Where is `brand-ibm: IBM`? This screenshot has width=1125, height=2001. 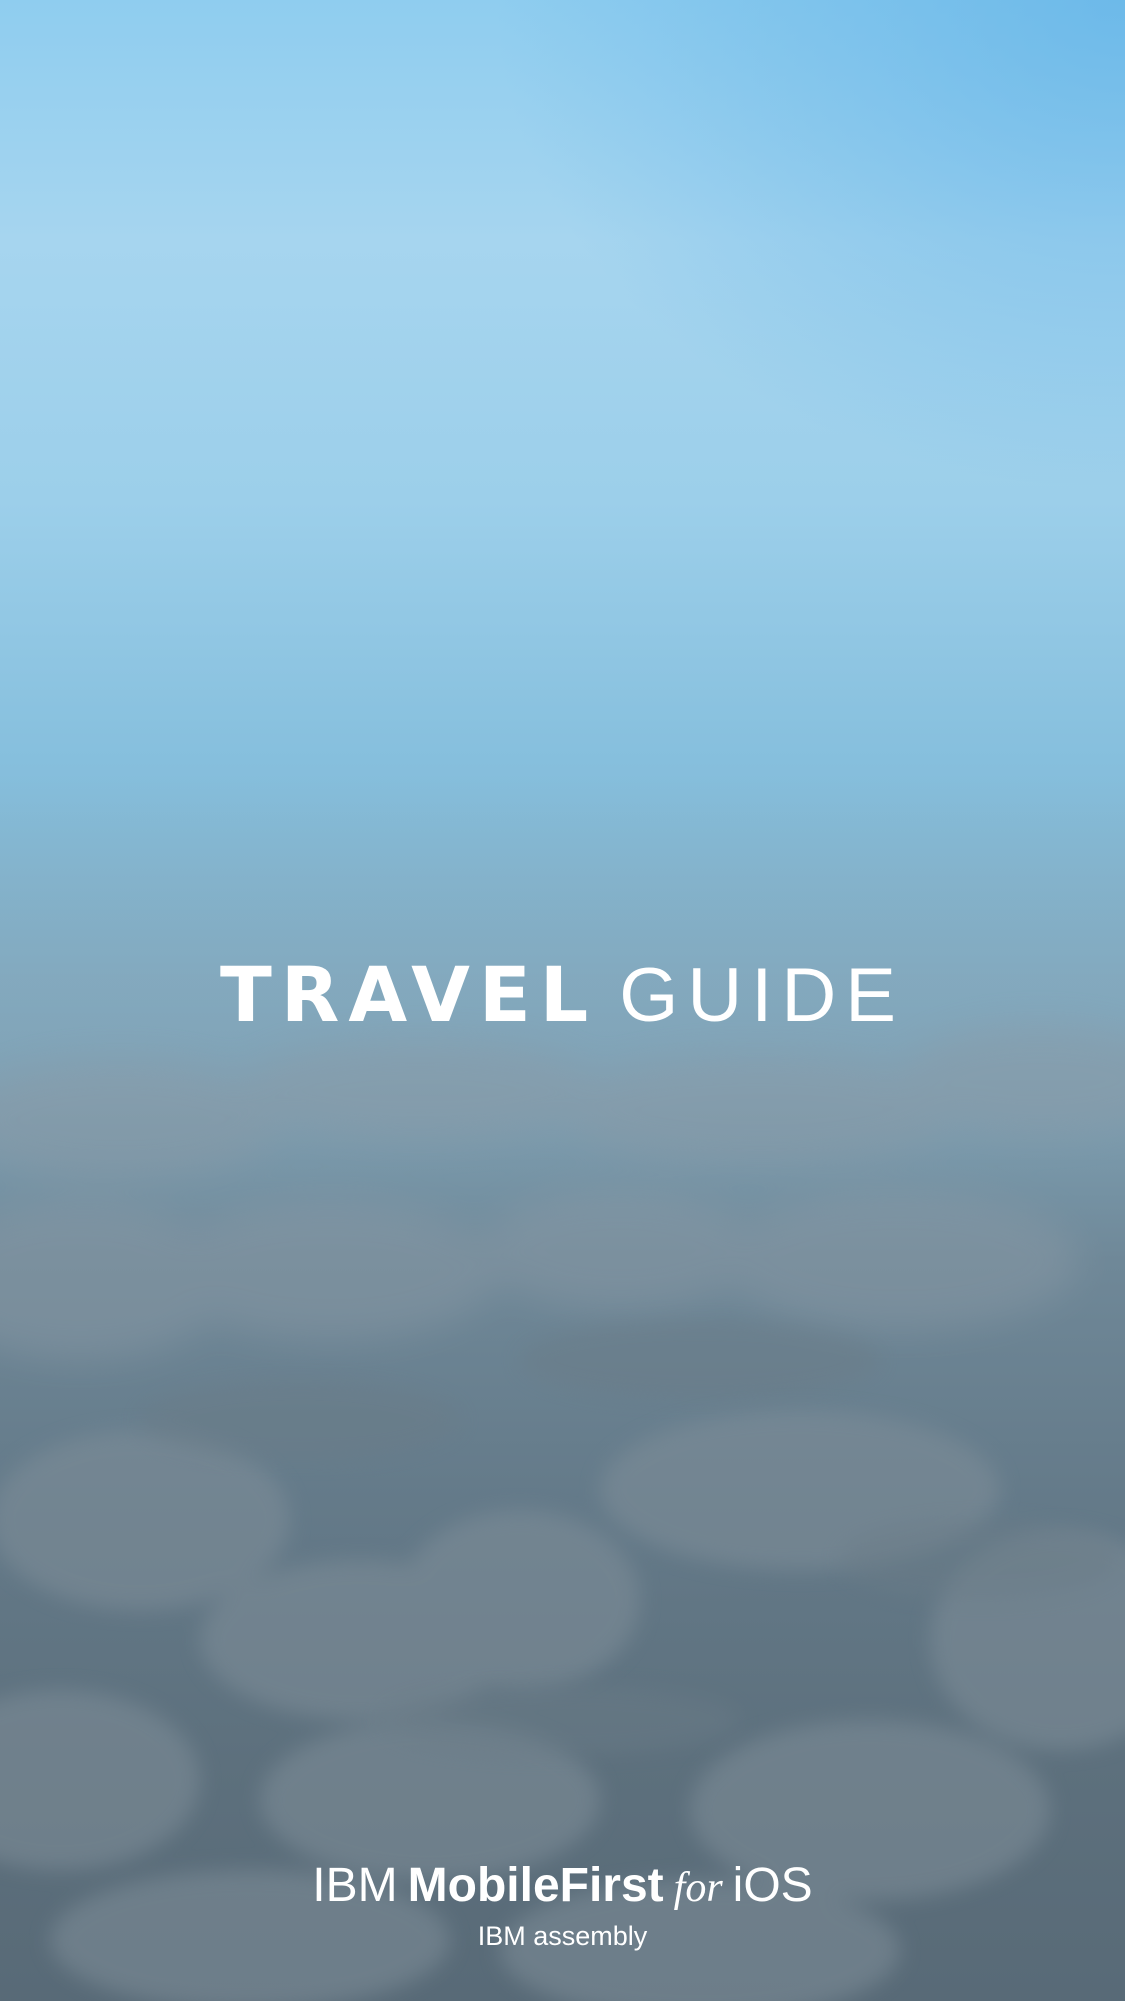 brand-ibm: IBM is located at coordinates (355, 1885).